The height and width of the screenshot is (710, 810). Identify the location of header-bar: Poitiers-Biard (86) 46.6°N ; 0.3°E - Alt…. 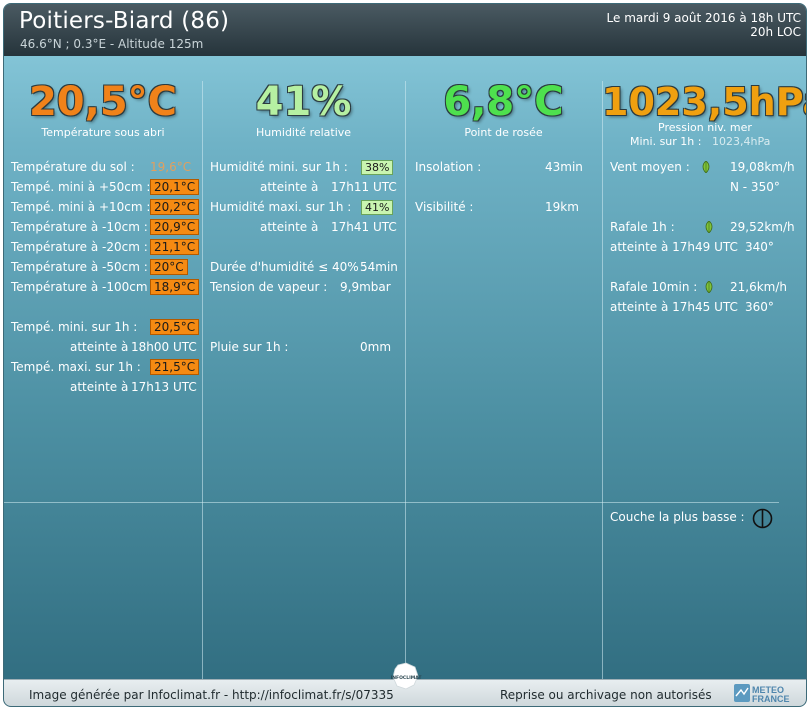
(405, 30).